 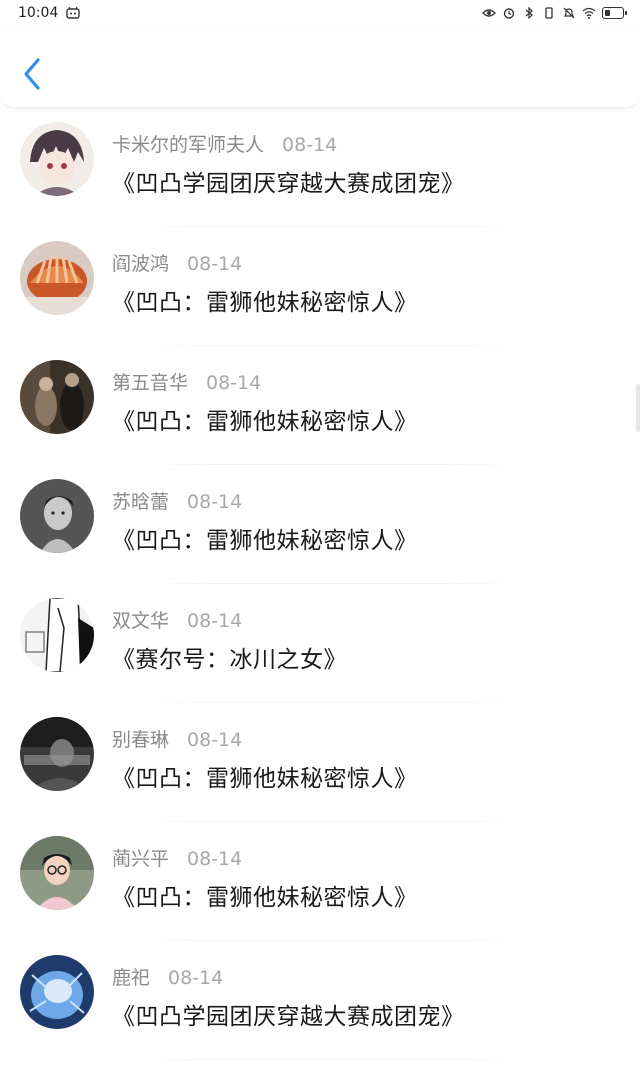 What do you see at coordinates (188, 145) in the screenshot?
I see `commenter-name: 卡米尔的军师夫人` at bounding box center [188, 145].